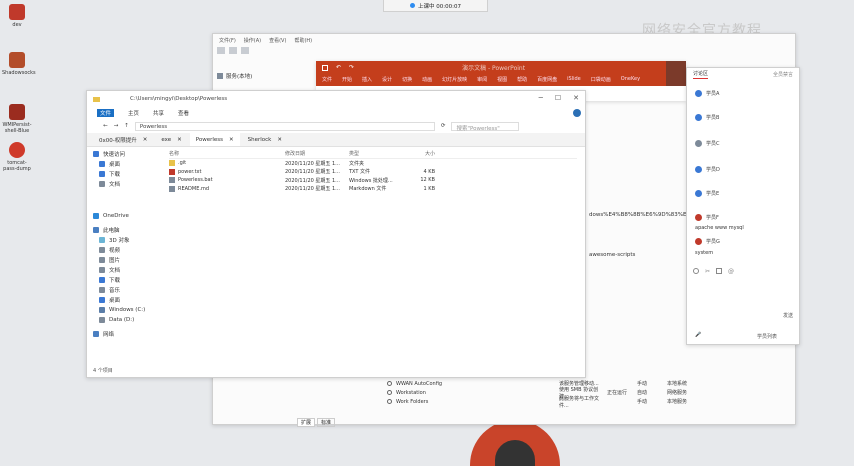 The height and width of the screenshot is (466, 854). I want to click on ppt-tab: 动画, so click(427, 80).